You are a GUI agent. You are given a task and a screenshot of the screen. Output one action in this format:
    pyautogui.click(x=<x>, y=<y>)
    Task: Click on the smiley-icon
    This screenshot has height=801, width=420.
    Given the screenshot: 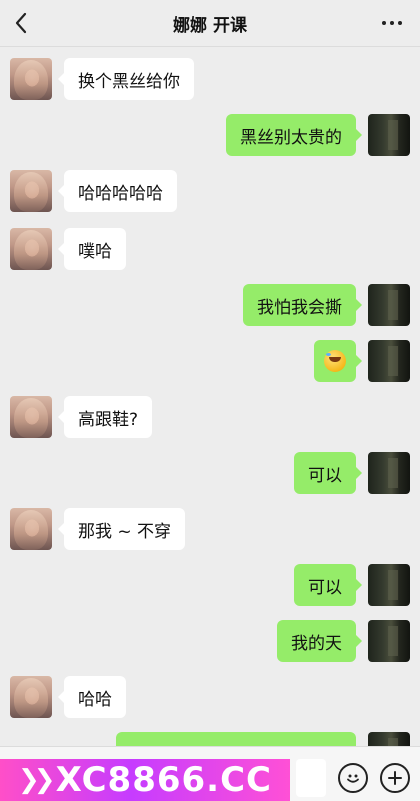 What is the action you would take?
    pyautogui.click(x=353, y=778)
    